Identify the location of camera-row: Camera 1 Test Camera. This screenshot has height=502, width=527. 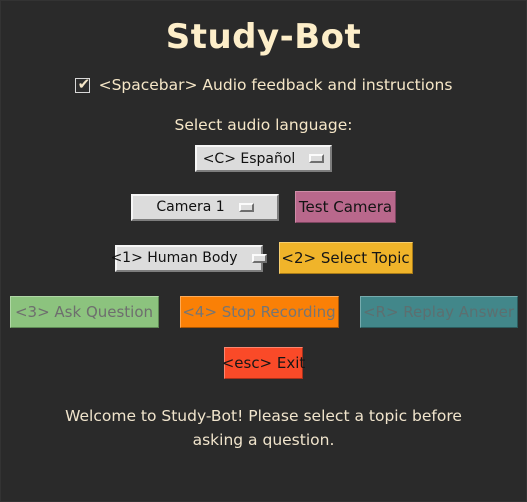
(263, 207).